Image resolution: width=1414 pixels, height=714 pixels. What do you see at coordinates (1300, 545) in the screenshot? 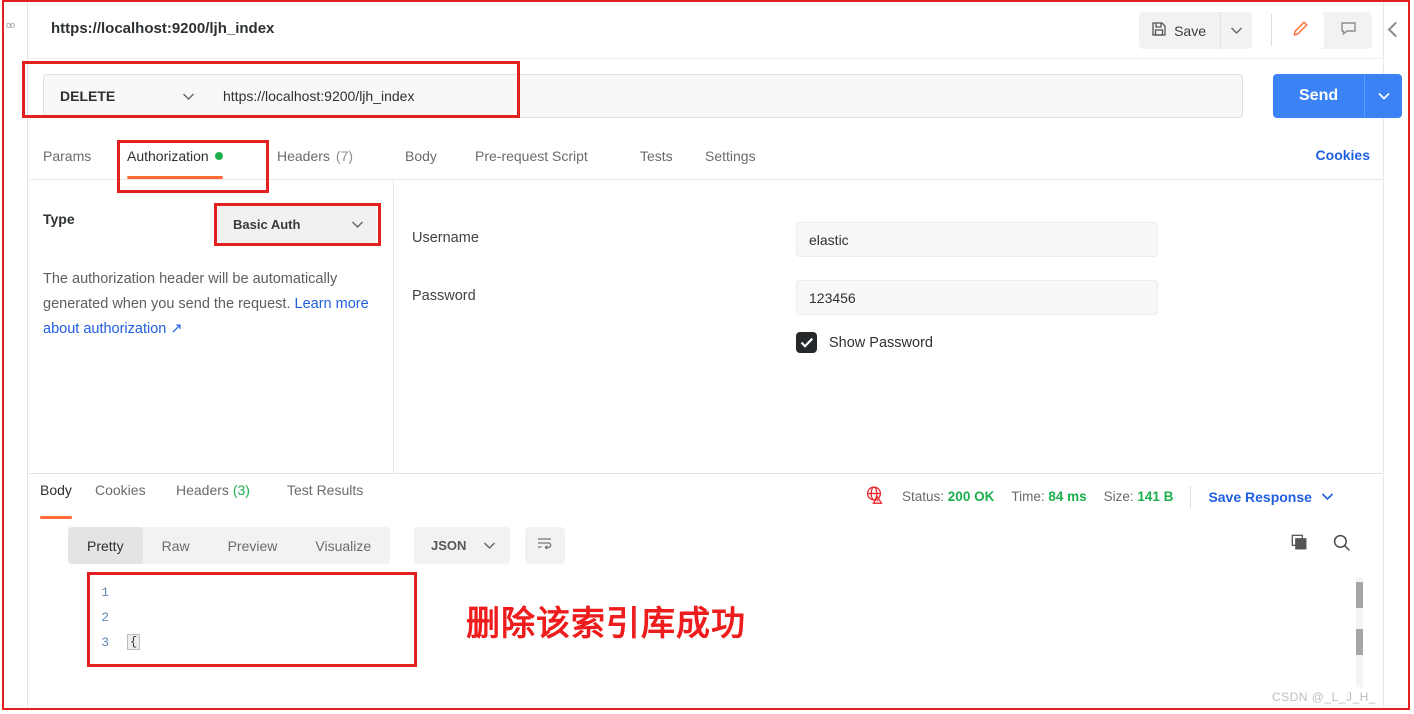
I see `copy-icon` at bounding box center [1300, 545].